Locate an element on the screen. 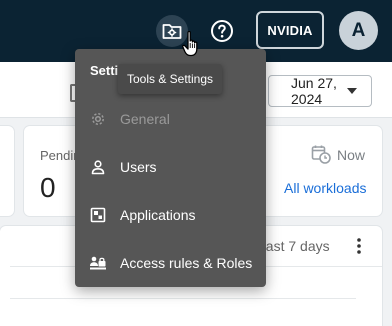  tools-settings-tooltip: Tools & Settings is located at coordinates (170, 79).